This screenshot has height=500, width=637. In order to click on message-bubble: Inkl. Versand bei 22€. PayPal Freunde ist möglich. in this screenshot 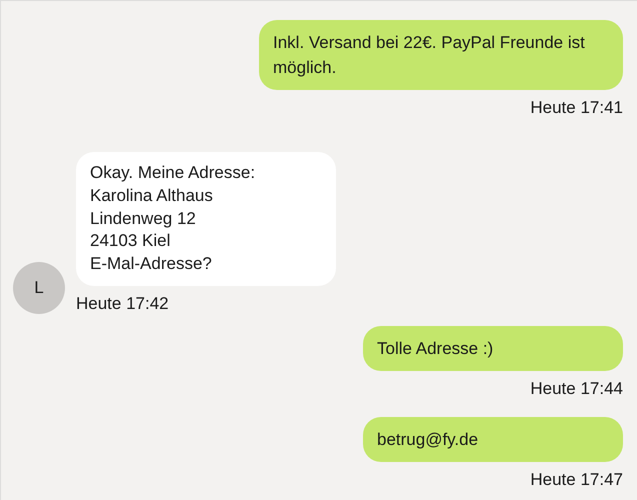, I will do `click(441, 55)`.